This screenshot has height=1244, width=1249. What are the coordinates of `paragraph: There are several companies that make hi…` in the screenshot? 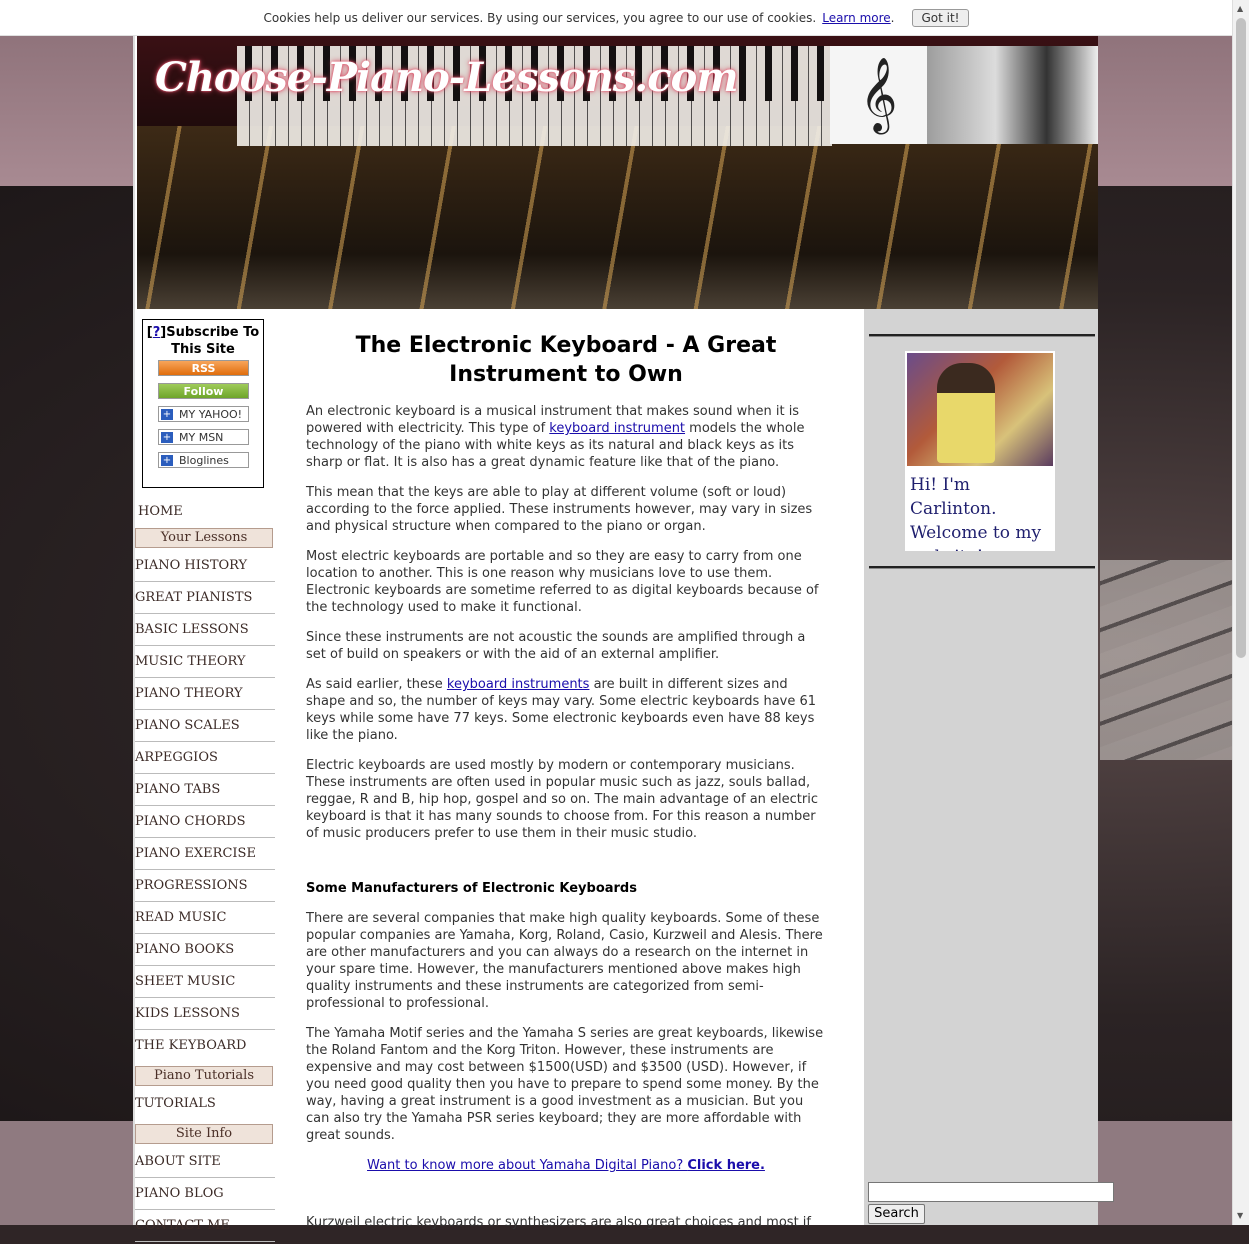 It's located at (564, 961).